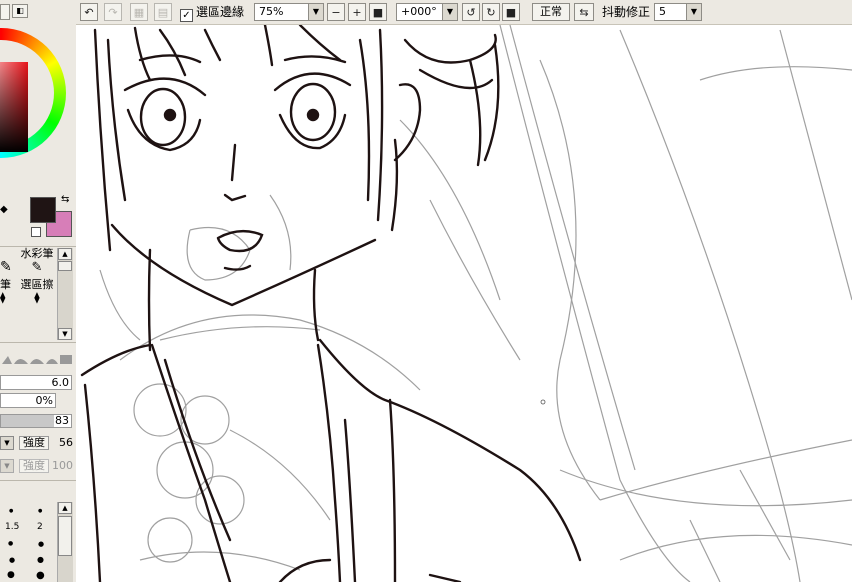 This screenshot has width=852, height=582. Describe the element at coordinates (34, 443) in the screenshot. I see `strength-label: 強度` at that location.